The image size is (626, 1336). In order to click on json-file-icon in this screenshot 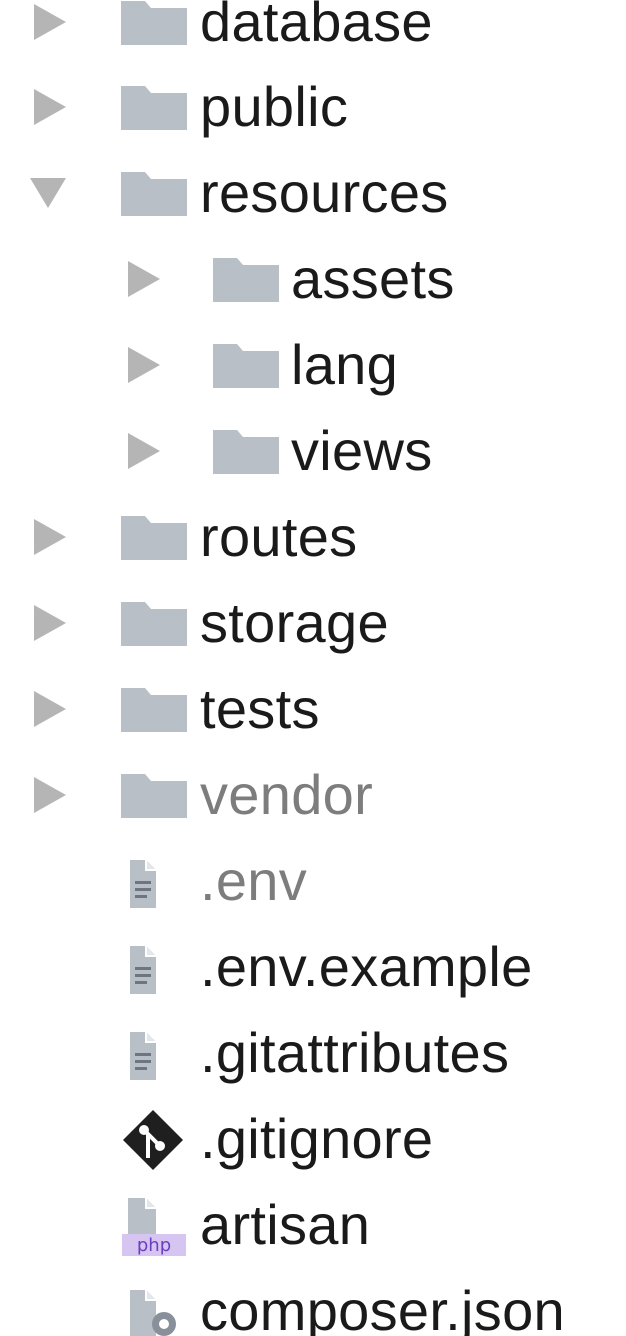, I will do `click(157, 1302)`.